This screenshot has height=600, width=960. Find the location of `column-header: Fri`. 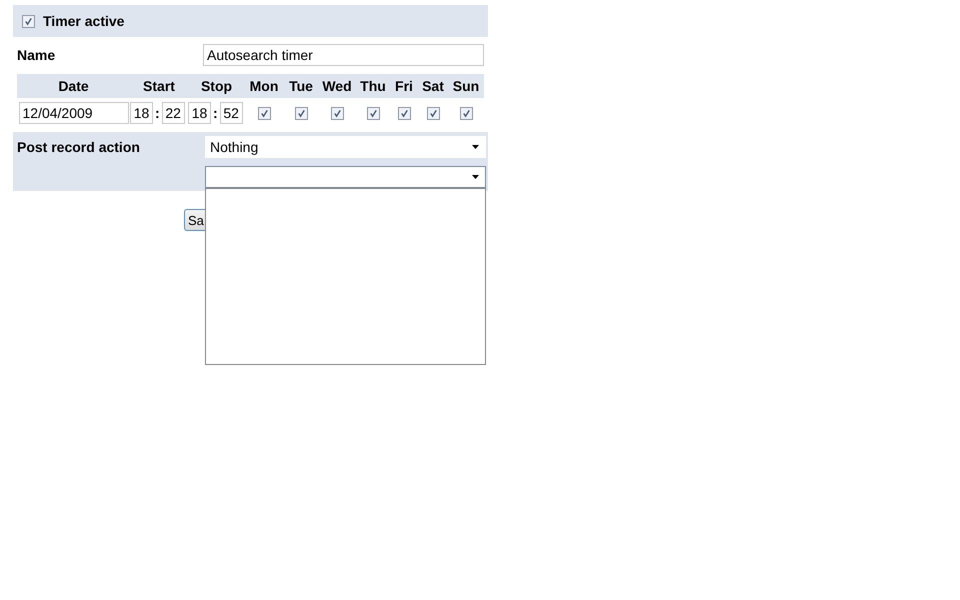

column-header: Fri is located at coordinates (404, 86).